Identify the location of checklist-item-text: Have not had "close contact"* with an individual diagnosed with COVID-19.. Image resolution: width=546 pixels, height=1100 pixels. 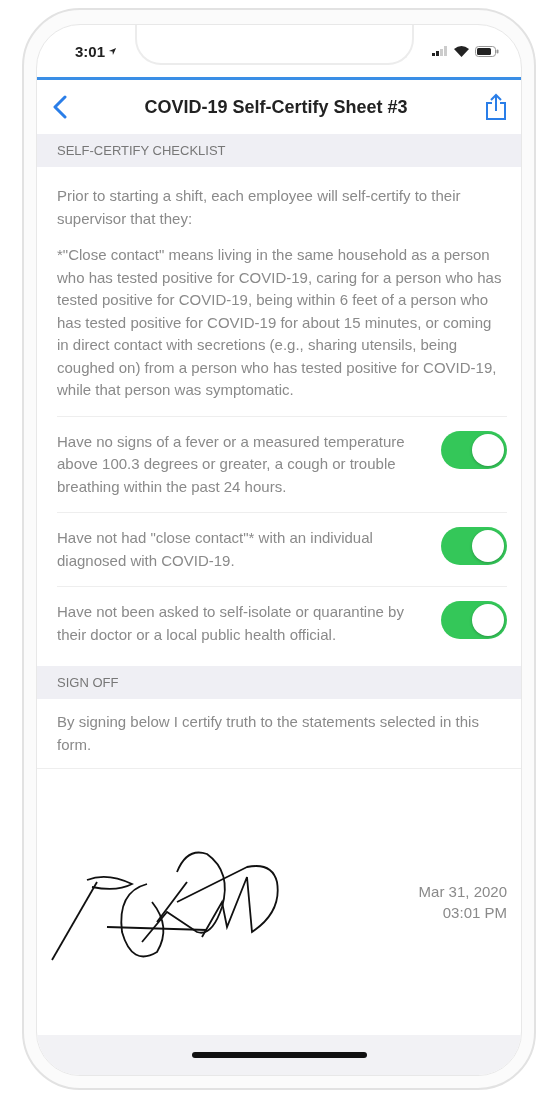
(215, 549).